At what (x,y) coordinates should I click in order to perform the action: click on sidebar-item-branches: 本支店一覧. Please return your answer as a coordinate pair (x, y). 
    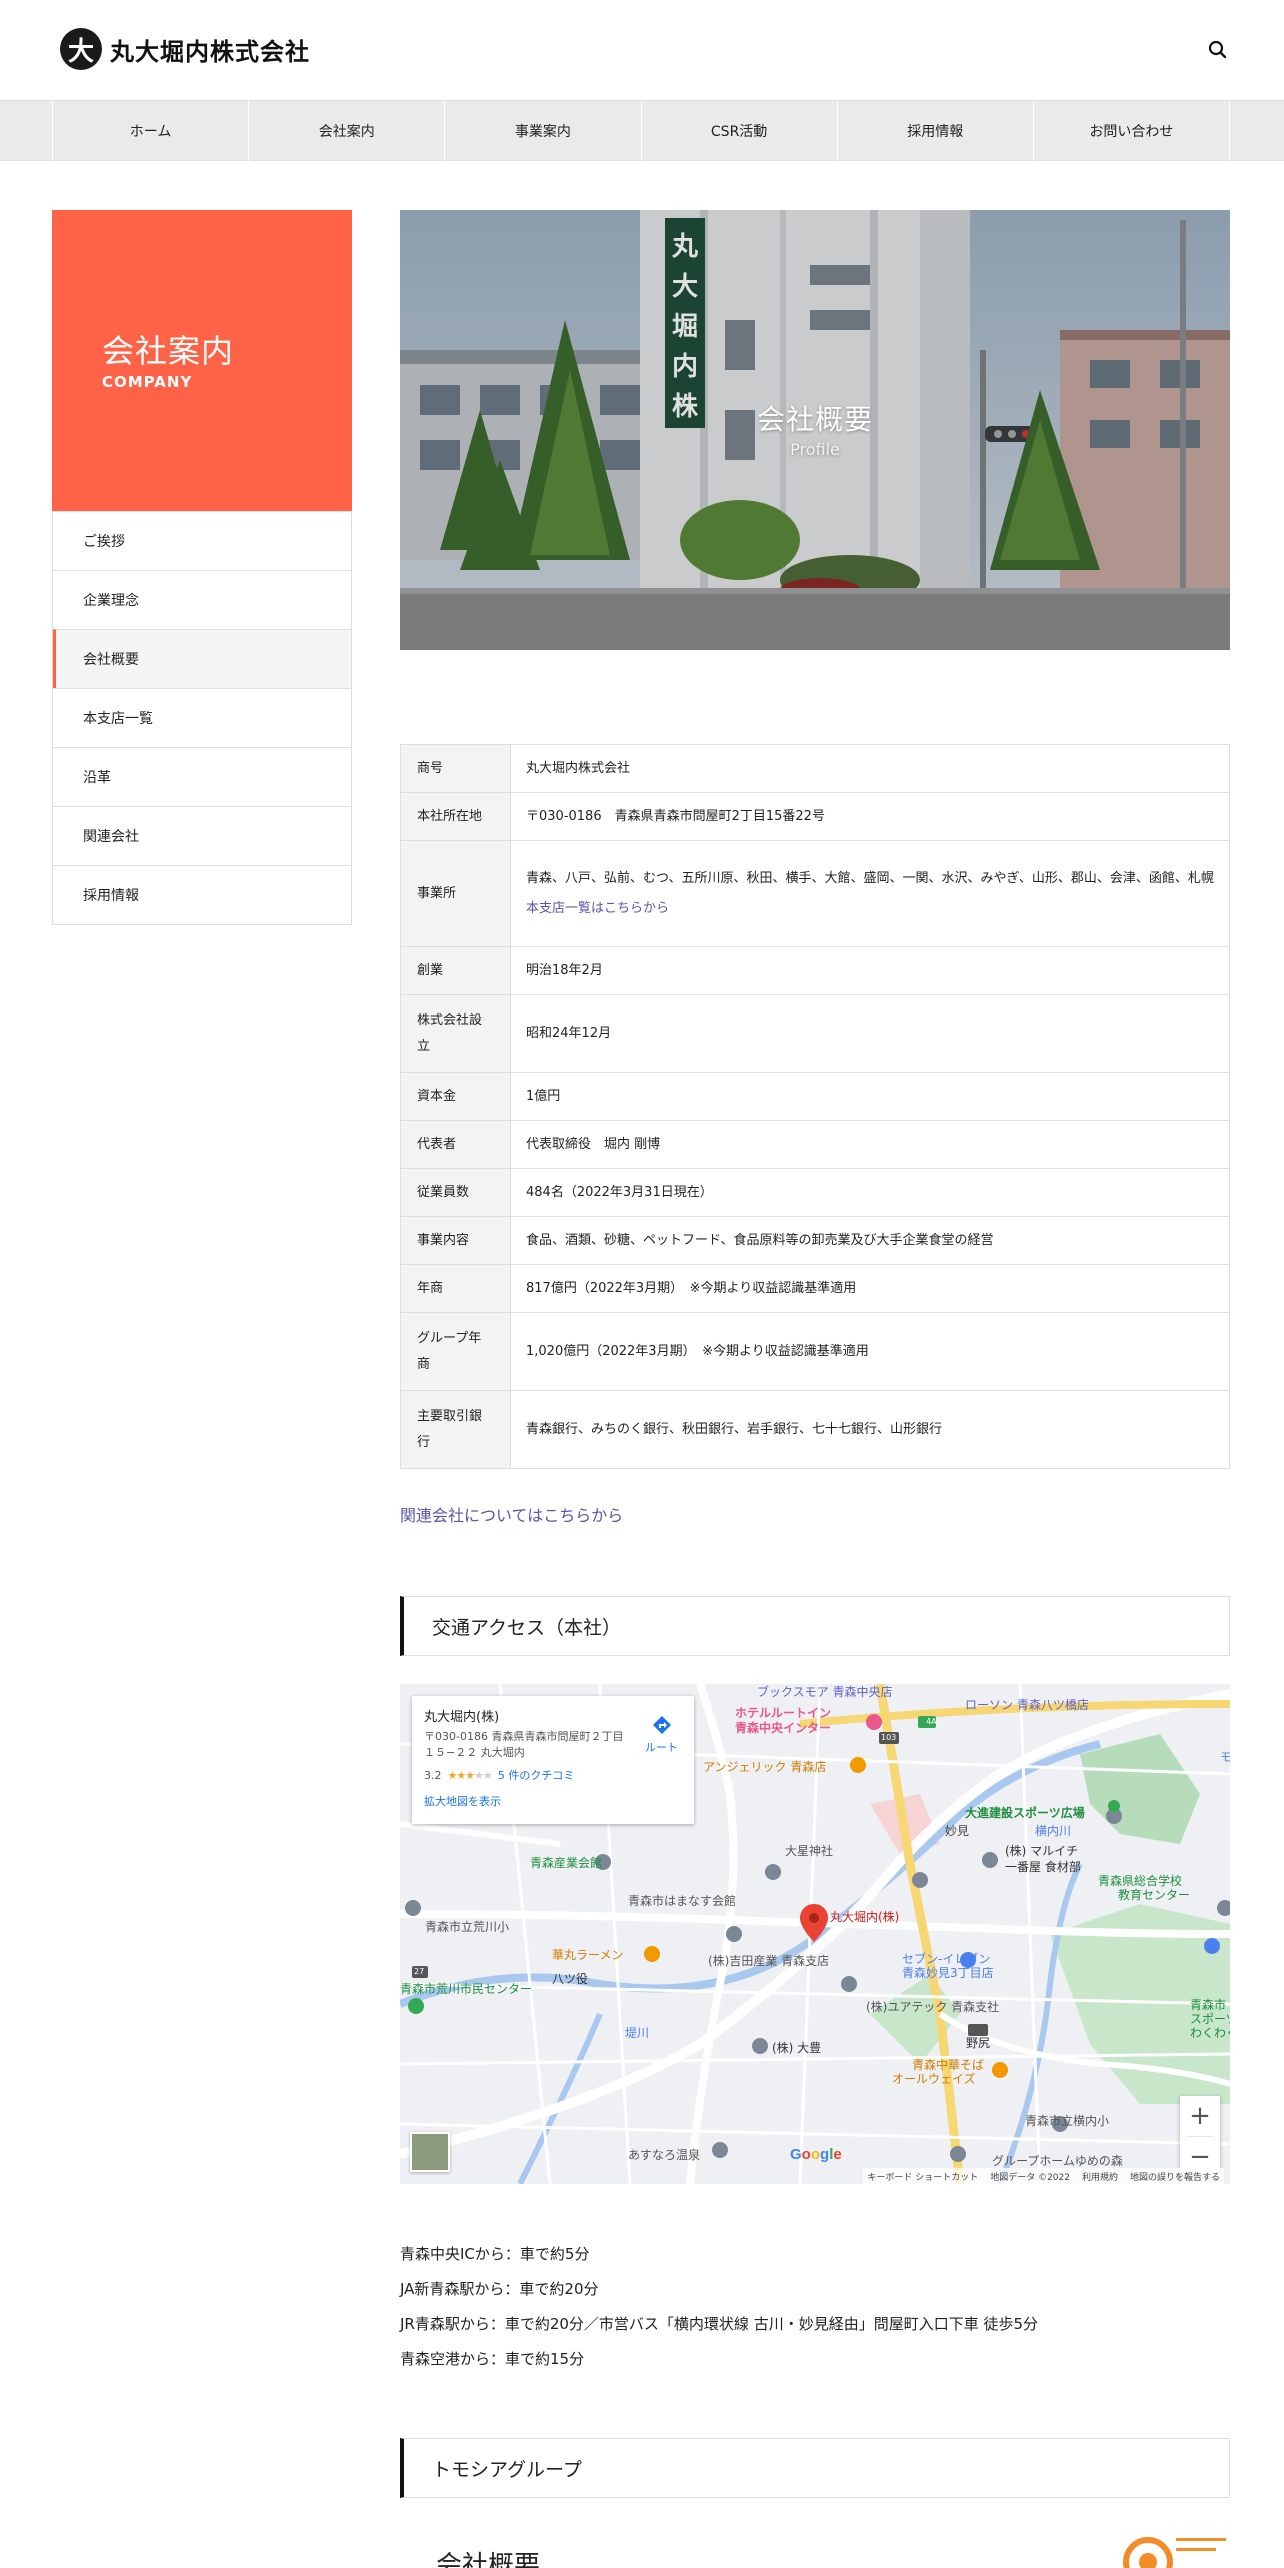
    Looking at the image, I should click on (202, 717).